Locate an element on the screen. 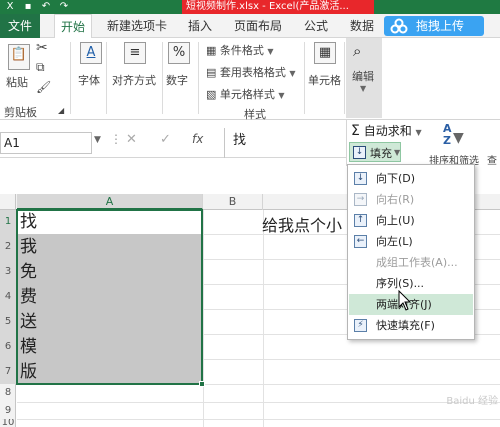 Image resolution: width=500 pixels, height=427 pixels. baidu-watermark: Baidu 经验 is located at coordinates (472, 401).